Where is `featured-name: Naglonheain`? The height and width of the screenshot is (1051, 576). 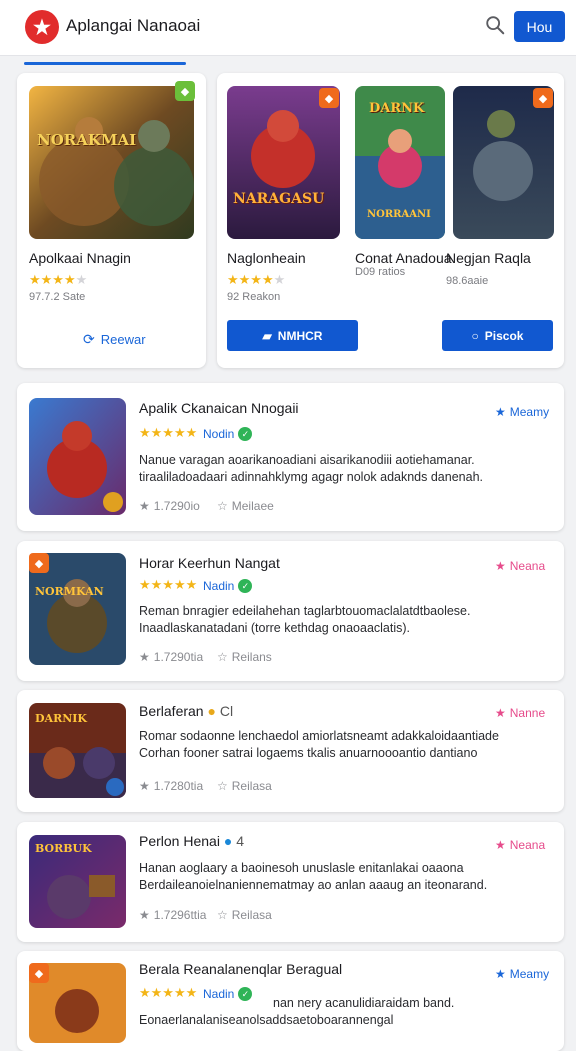 featured-name: Naglonheain is located at coordinates (266, 258).